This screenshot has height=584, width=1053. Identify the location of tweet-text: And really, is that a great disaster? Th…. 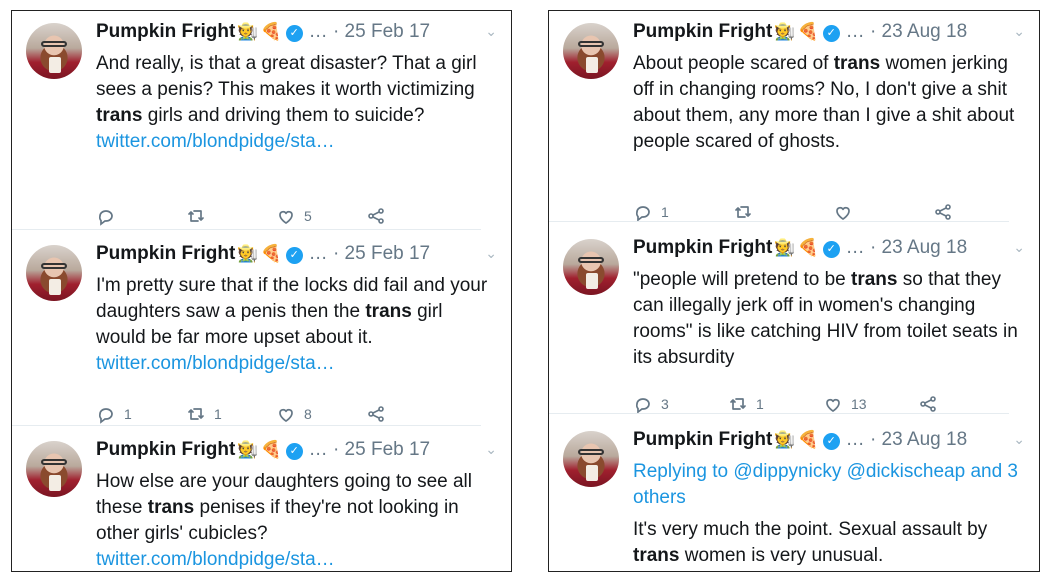
(296, 103).